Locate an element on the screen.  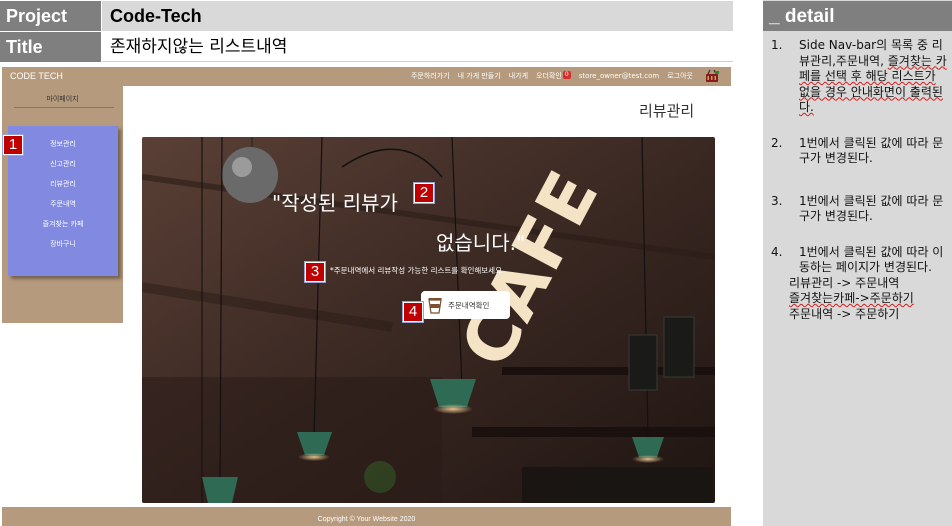
nav-link-order: 주문하러가기 is located at coordinates (430, 76).